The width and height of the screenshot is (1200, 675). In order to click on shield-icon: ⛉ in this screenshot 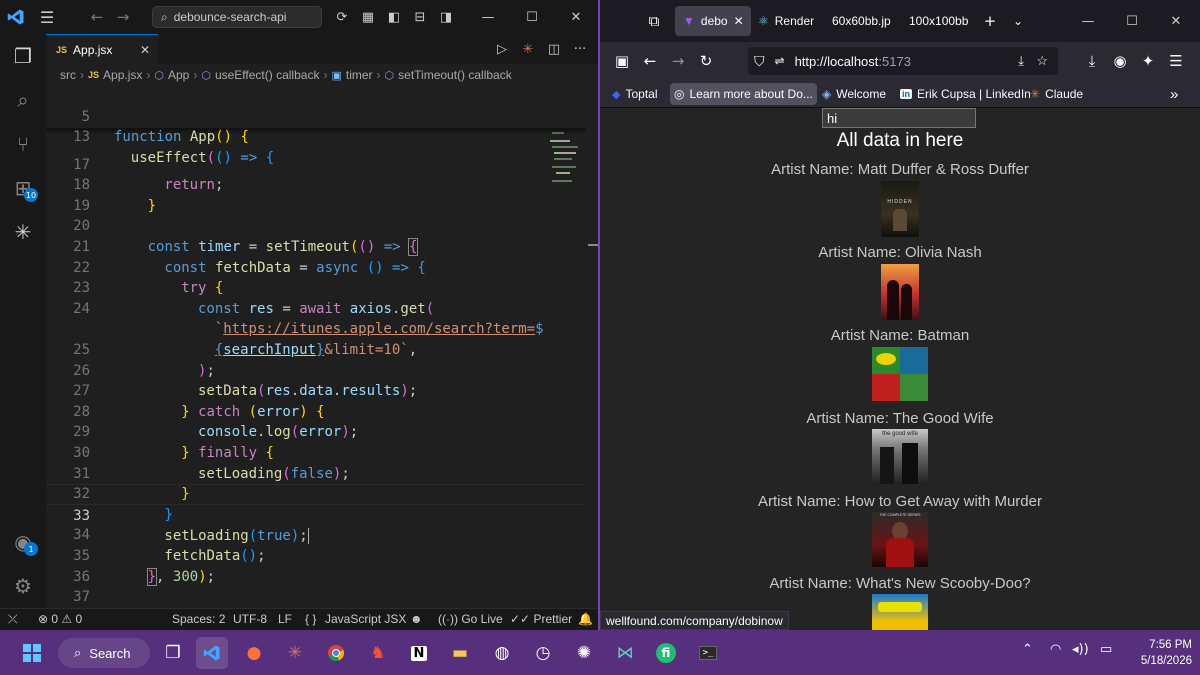, I will do `click(759, 61)`.